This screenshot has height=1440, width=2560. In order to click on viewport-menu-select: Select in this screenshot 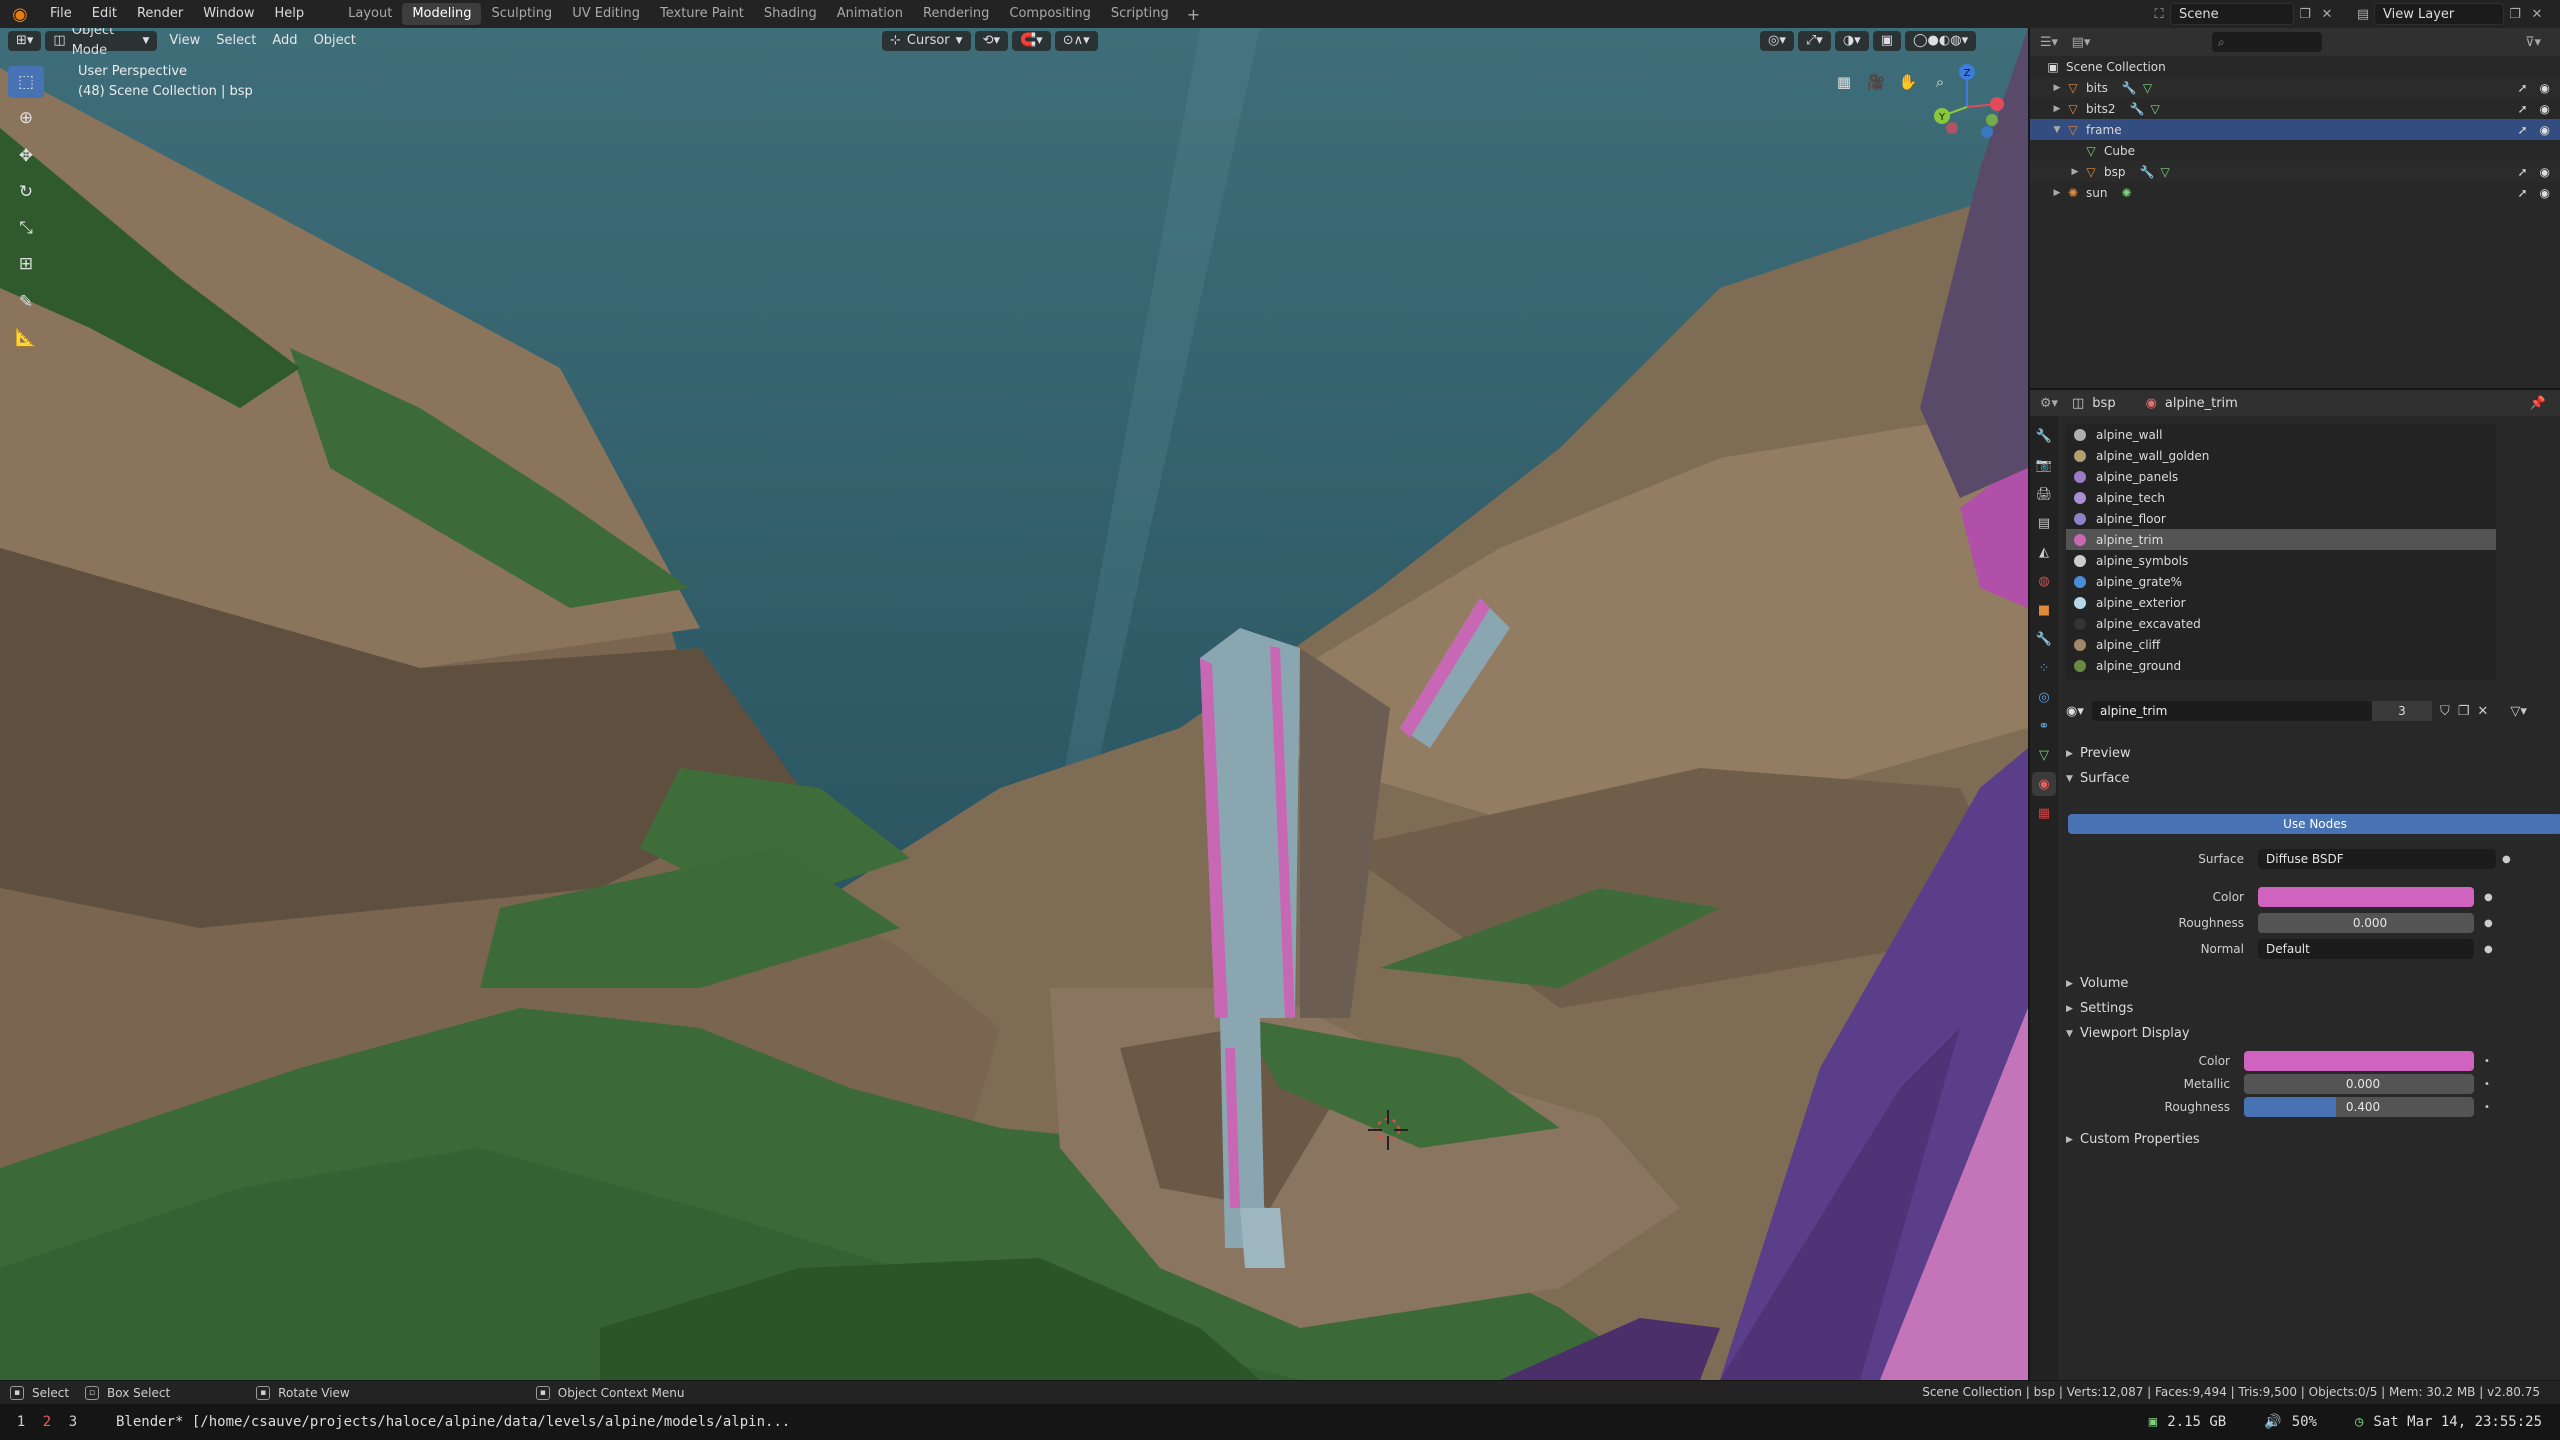, I will do `click(236, 41)`.